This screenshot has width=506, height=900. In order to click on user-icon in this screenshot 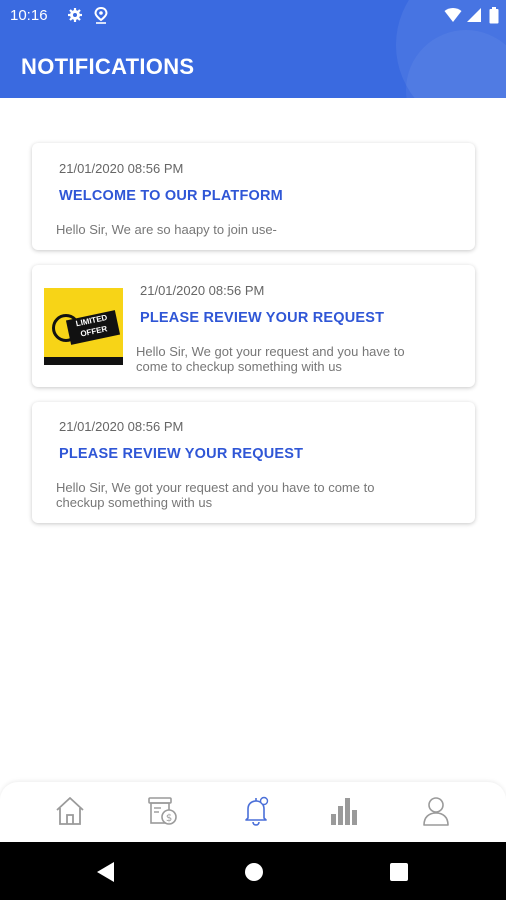, I will do `click(438, 812)`.